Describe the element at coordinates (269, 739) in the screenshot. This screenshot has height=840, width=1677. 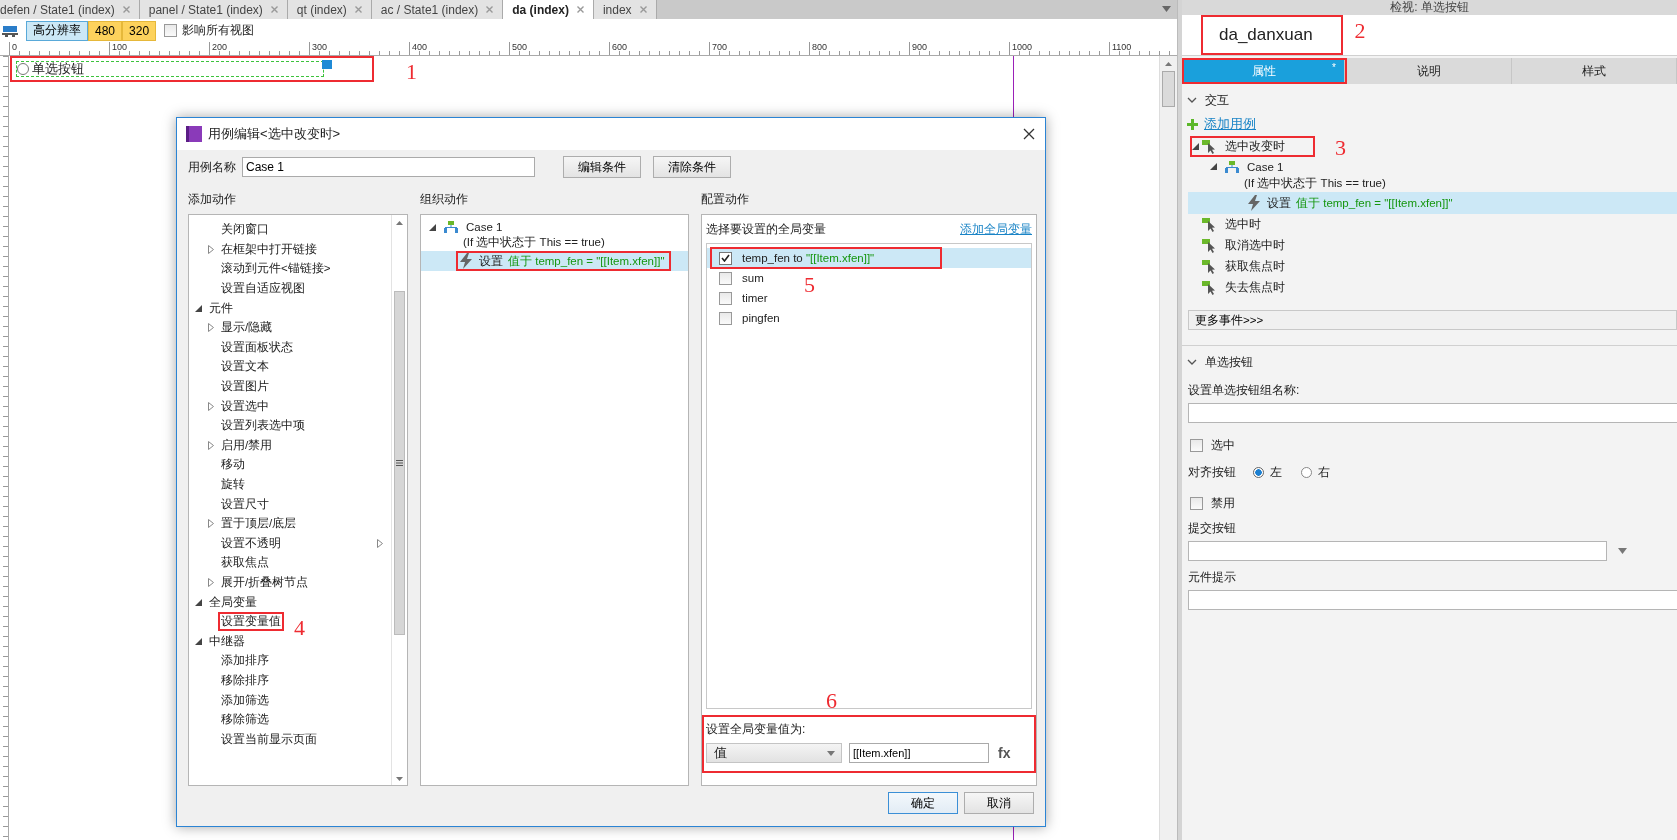
I see `action-item: 设置当前显示页面` at that location.